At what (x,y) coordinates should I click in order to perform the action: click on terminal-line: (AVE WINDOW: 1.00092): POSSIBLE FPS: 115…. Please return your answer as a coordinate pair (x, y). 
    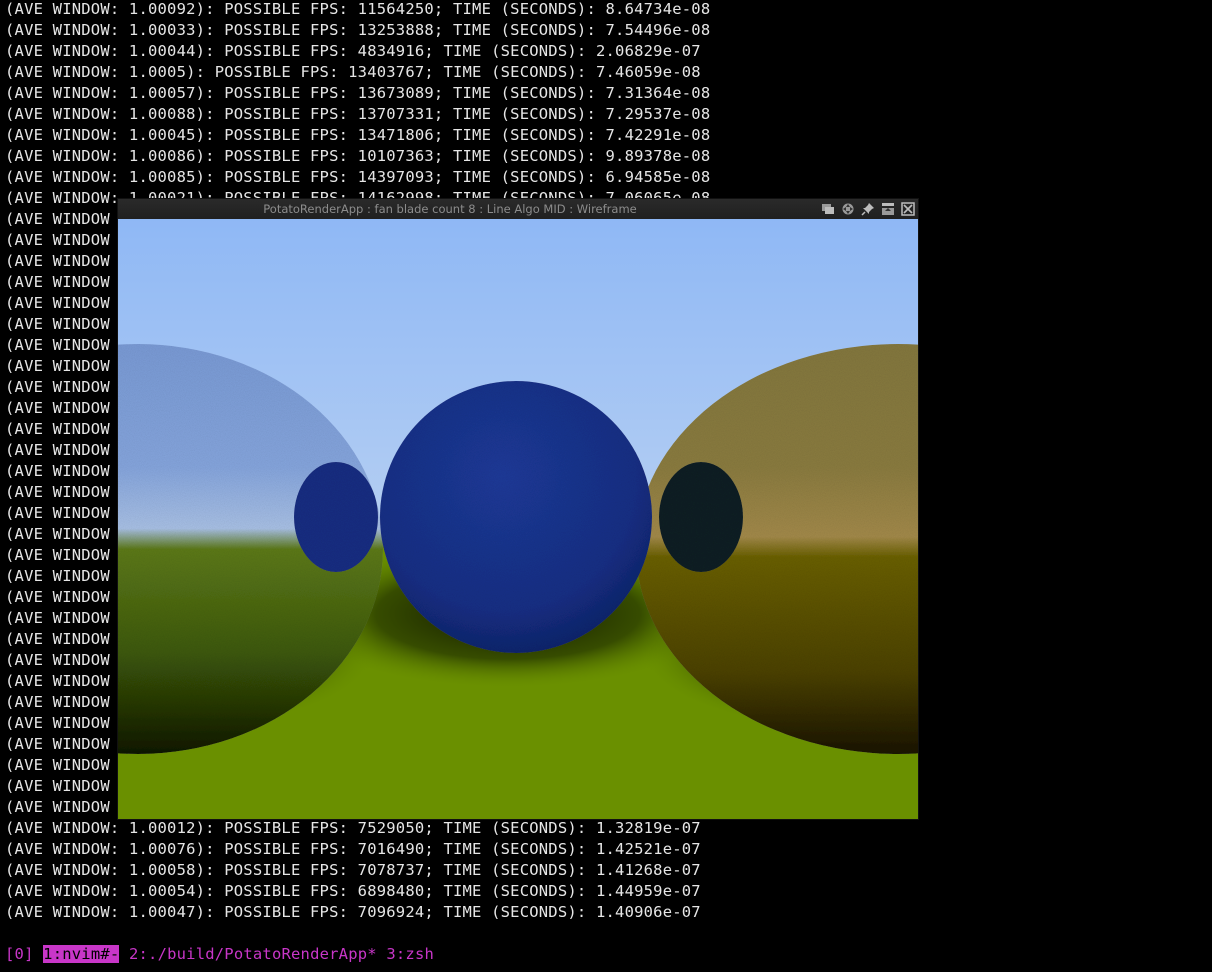
    Looking at the image, I should click on (358, 9).